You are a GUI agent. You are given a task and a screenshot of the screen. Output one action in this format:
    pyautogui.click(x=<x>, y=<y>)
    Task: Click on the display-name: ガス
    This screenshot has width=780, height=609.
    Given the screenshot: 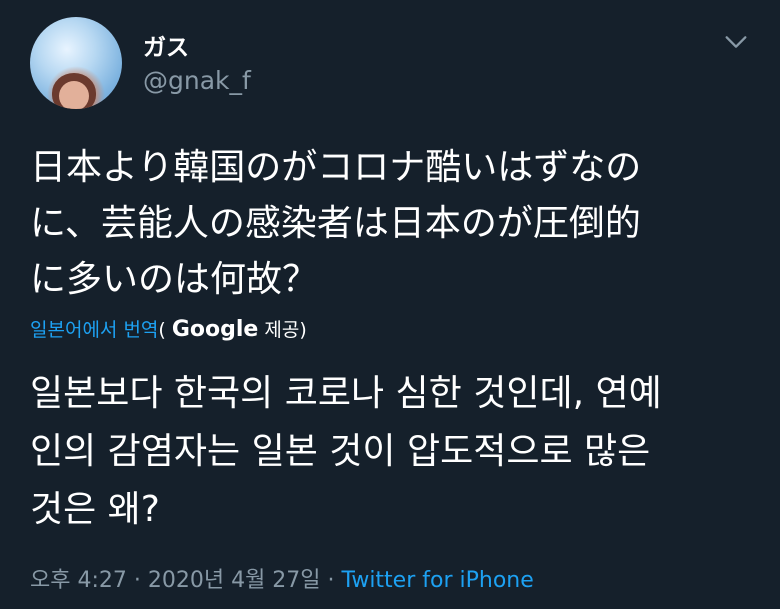 What is the action you would take?
    pyautogui.click(x=166, y=45)
    